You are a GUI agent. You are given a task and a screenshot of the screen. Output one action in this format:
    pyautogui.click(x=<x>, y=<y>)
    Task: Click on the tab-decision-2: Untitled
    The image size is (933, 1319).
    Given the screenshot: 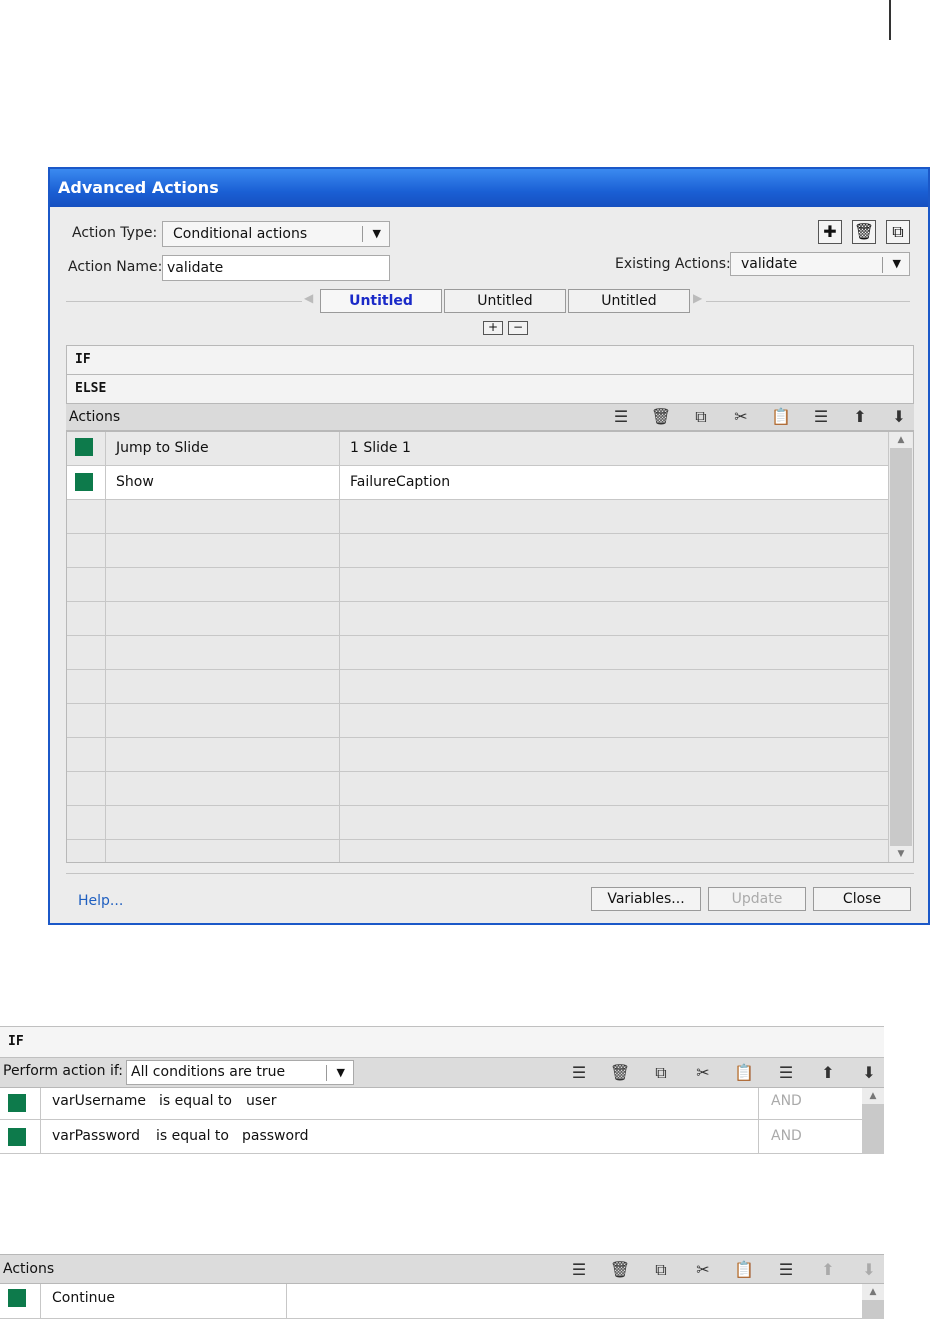 What is the action you would take?
    pyautogui.click(x=505, y=301)
    